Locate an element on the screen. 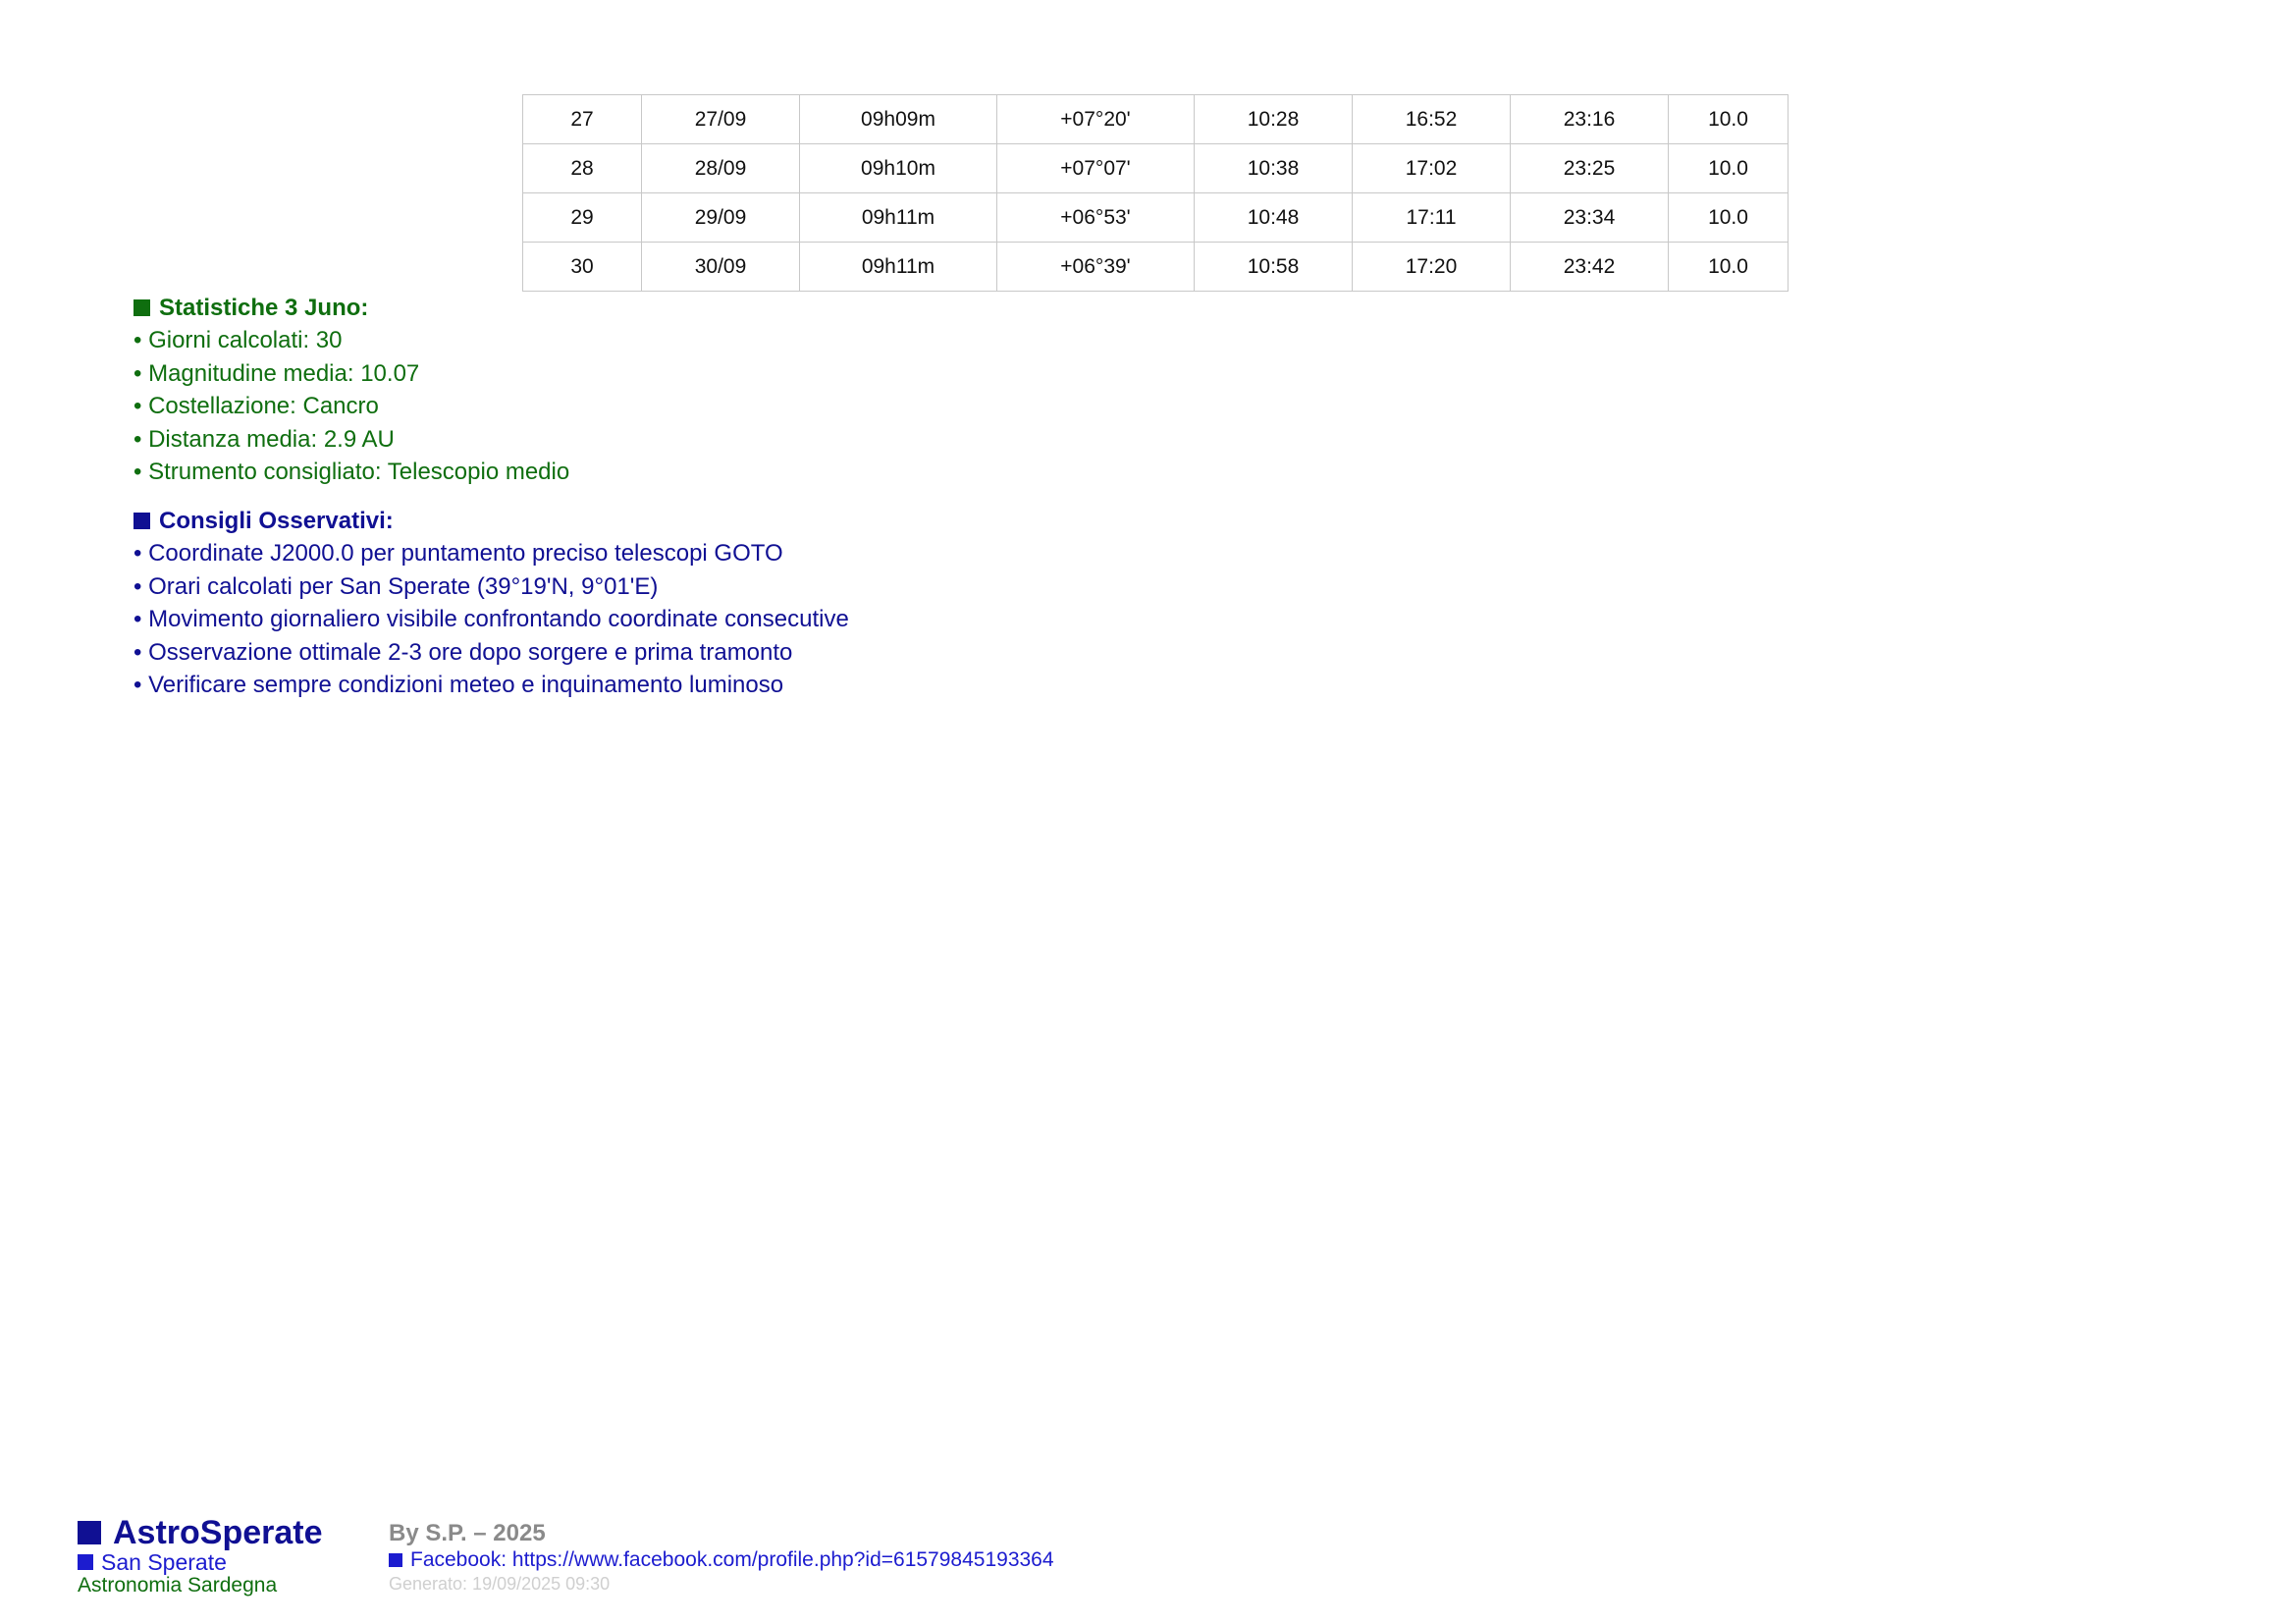 The height and width of the screenshot is (1624, 2296). set-cell: 23:42 is located at coordinates (1590, 267).